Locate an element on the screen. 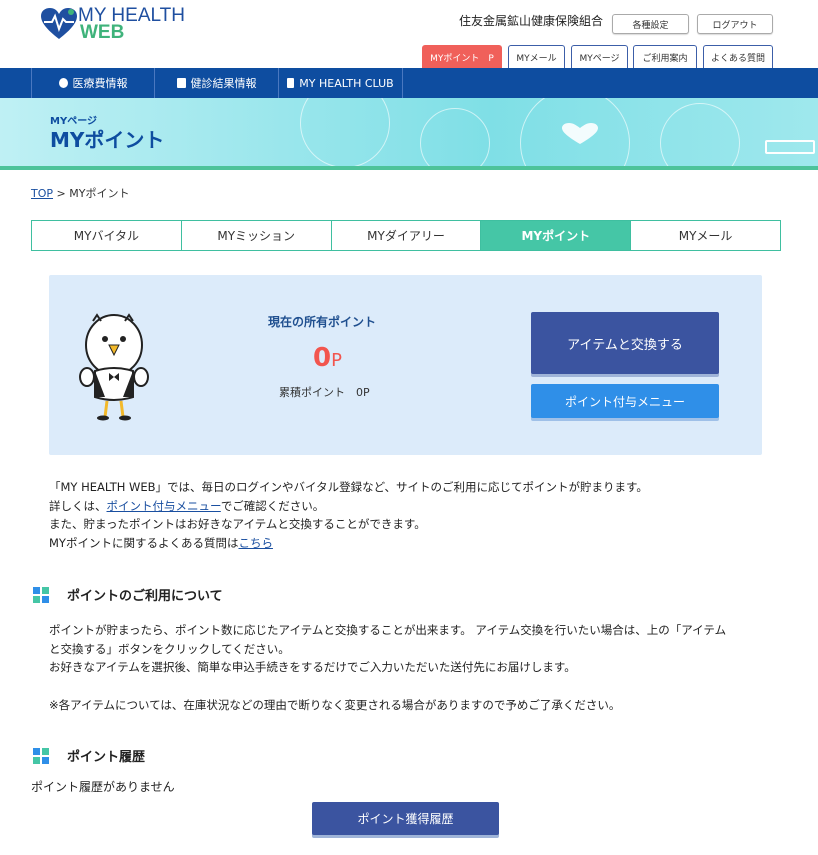 This screenshot has width=818, height=855. page-title: MYポイント is located at coordinates (107, 140).